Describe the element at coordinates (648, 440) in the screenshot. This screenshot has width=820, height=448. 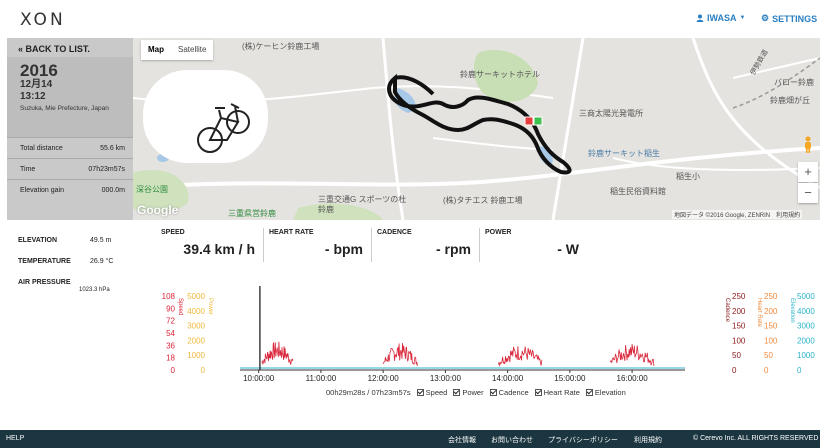
I see `footer-link-terms: 利用規約` at that location.